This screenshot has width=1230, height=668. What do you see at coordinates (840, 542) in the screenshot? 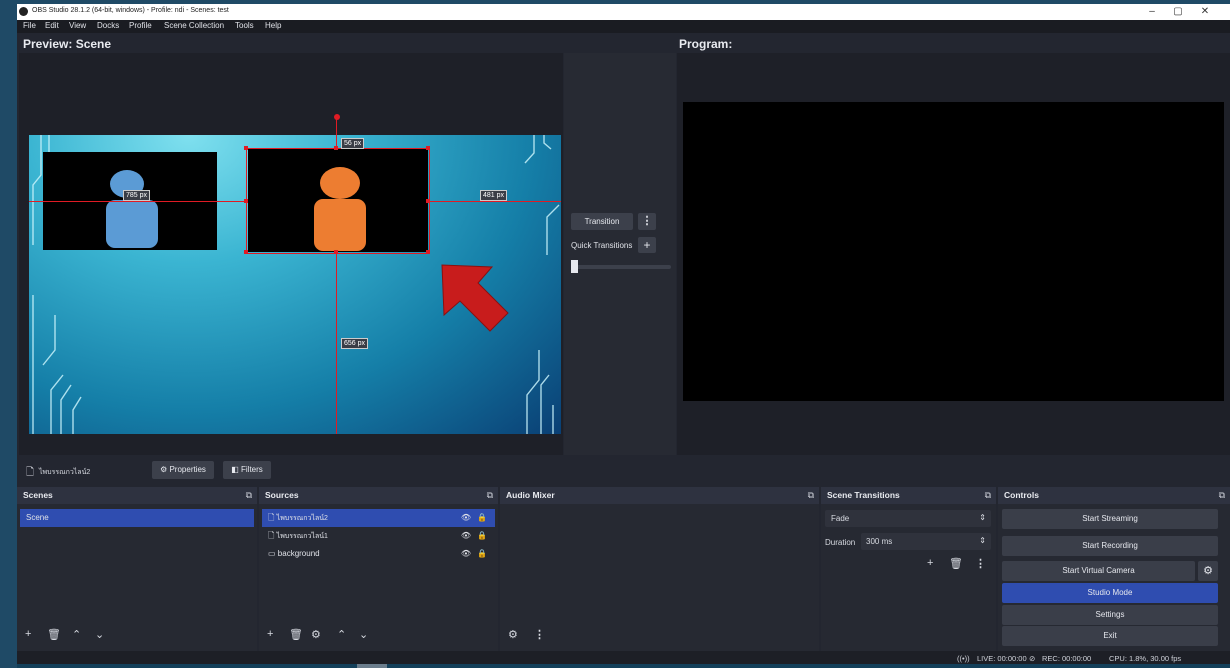
I see `duration-label: Duration` at bounding box center [840, 542].